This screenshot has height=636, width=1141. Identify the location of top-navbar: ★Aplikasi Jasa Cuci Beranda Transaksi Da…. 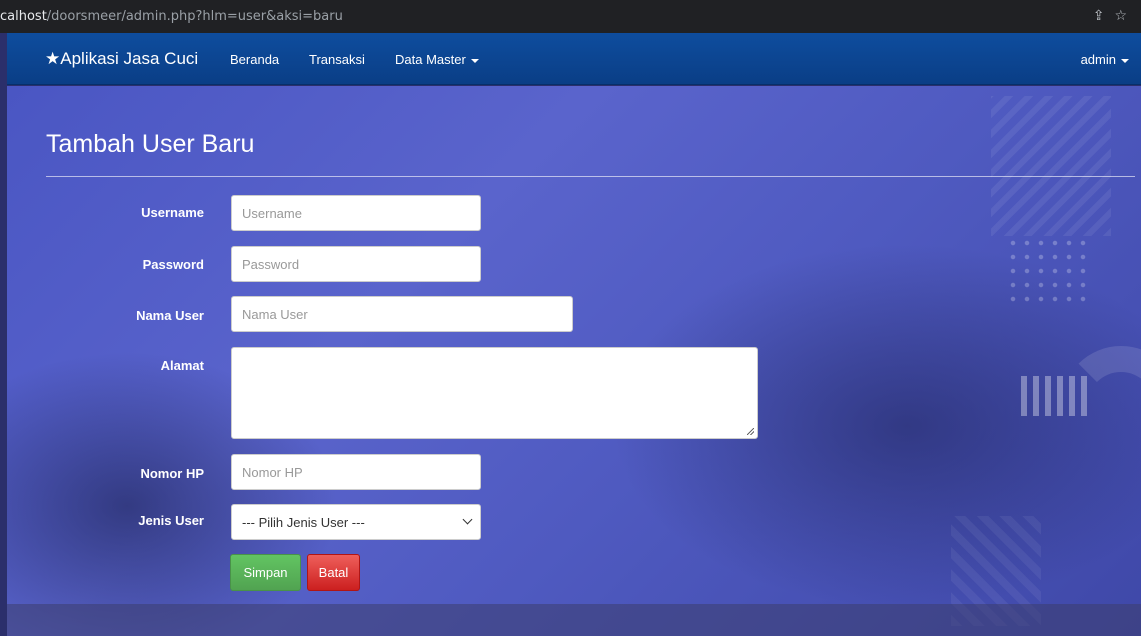
(574, 59).